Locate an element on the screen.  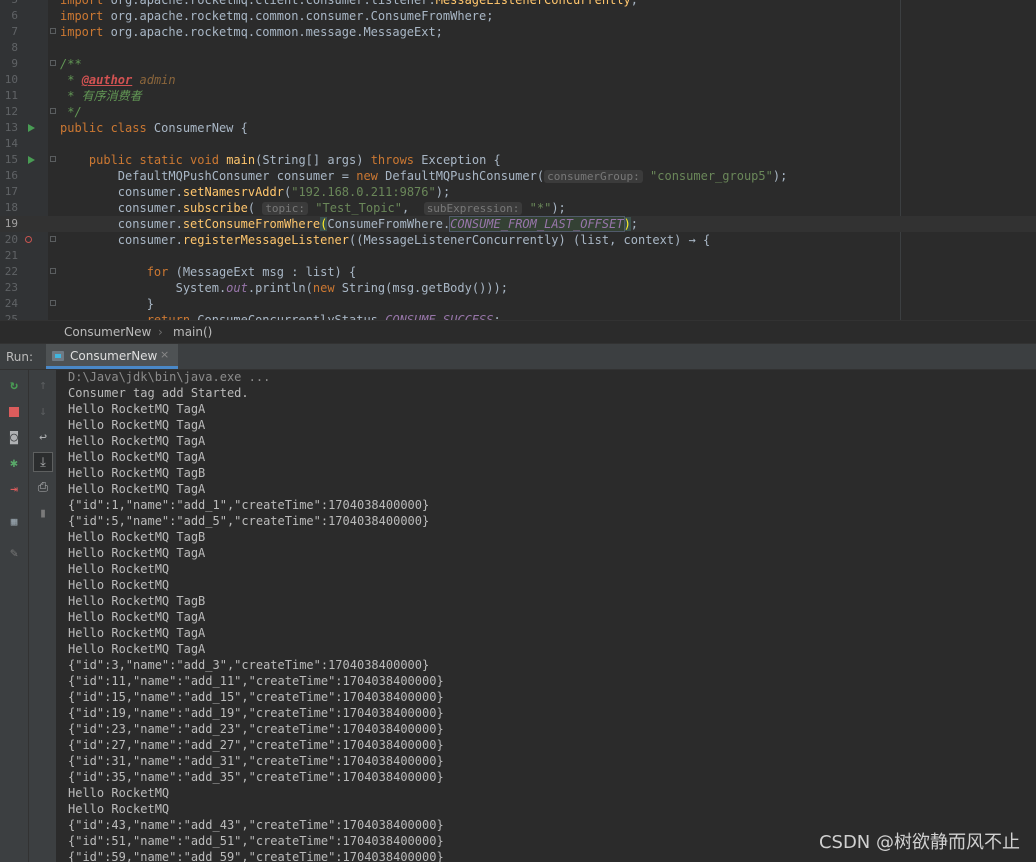
rerun-icon: ↻ is located at coordinates (14, 386).